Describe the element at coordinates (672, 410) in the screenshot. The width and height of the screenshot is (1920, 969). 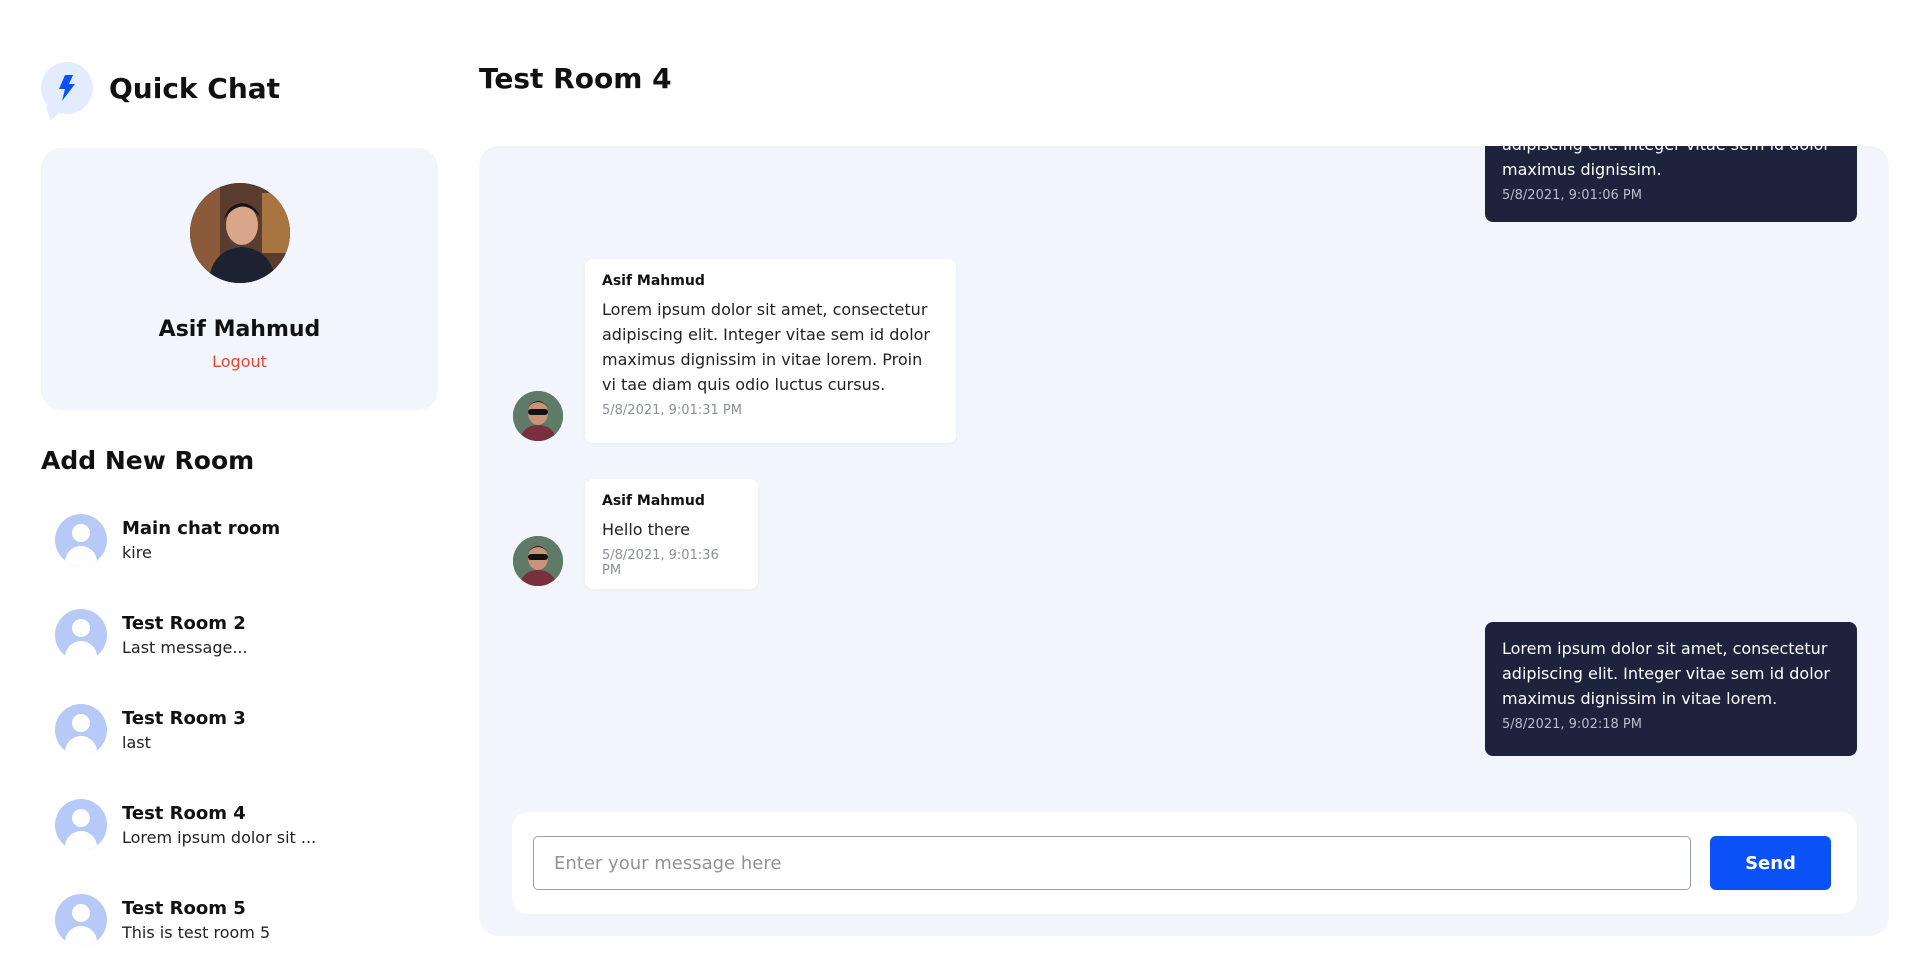
I see `message-time: 5/8/2021, 9:01:31 PM` at that location.